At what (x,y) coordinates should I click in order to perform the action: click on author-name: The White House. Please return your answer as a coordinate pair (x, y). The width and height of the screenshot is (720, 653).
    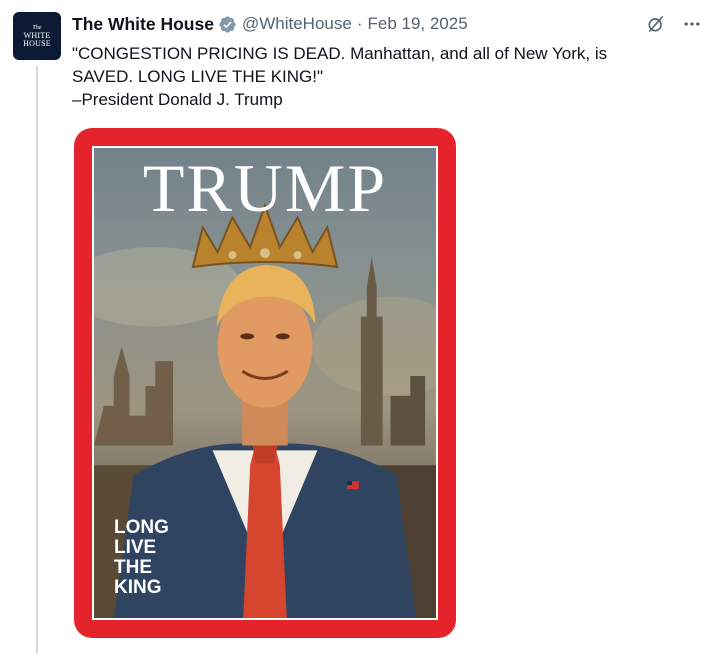
    Looking at the image, I should click on (143, 24).